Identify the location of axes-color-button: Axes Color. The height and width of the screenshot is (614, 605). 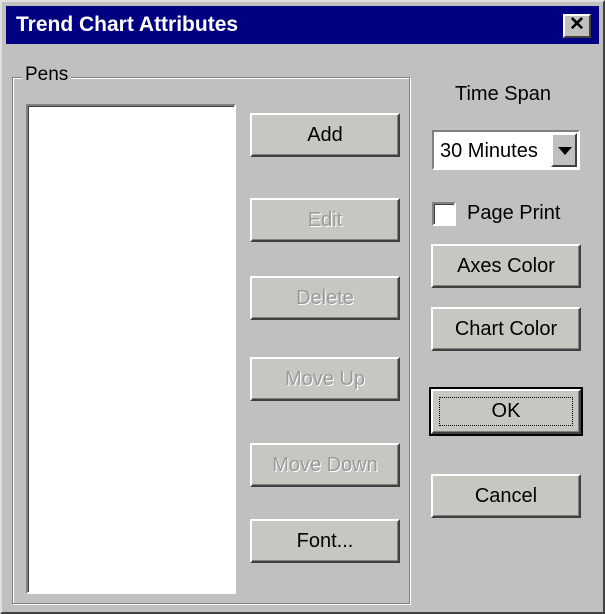
(506, 266).